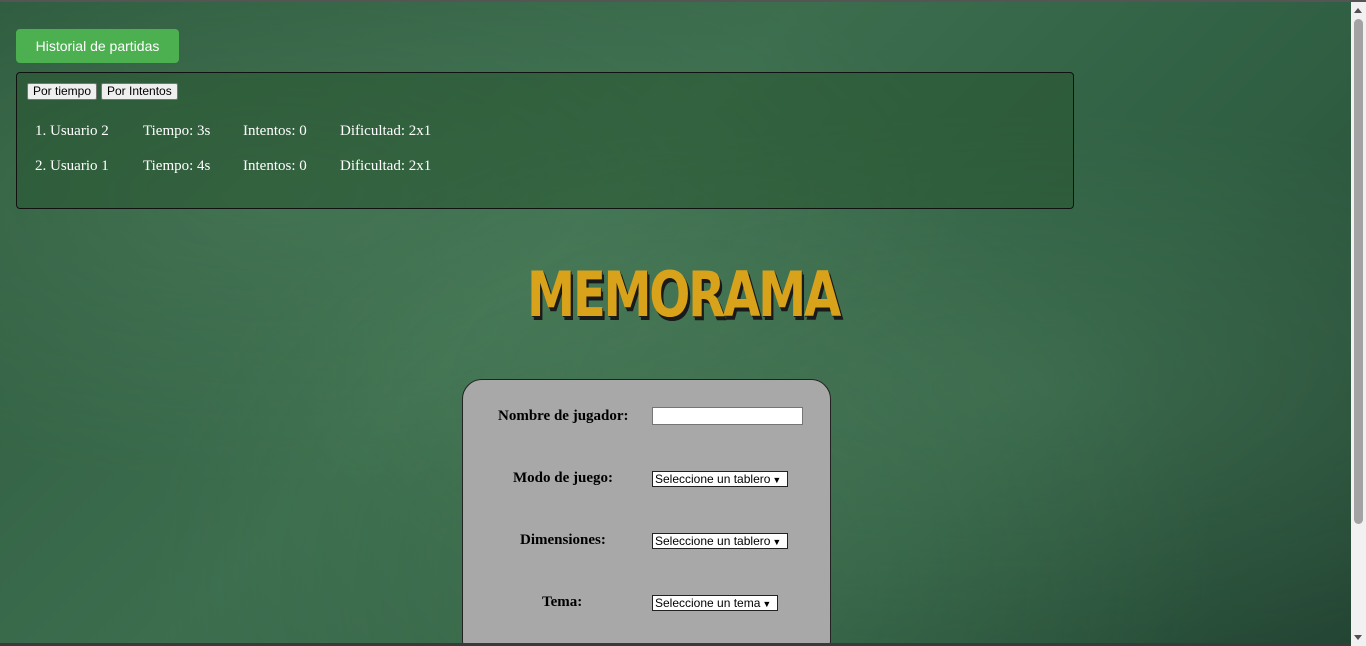  Describe the element at coordinates (1358, 10) in the screenshot. I see `scroll-up-icon` at that location.